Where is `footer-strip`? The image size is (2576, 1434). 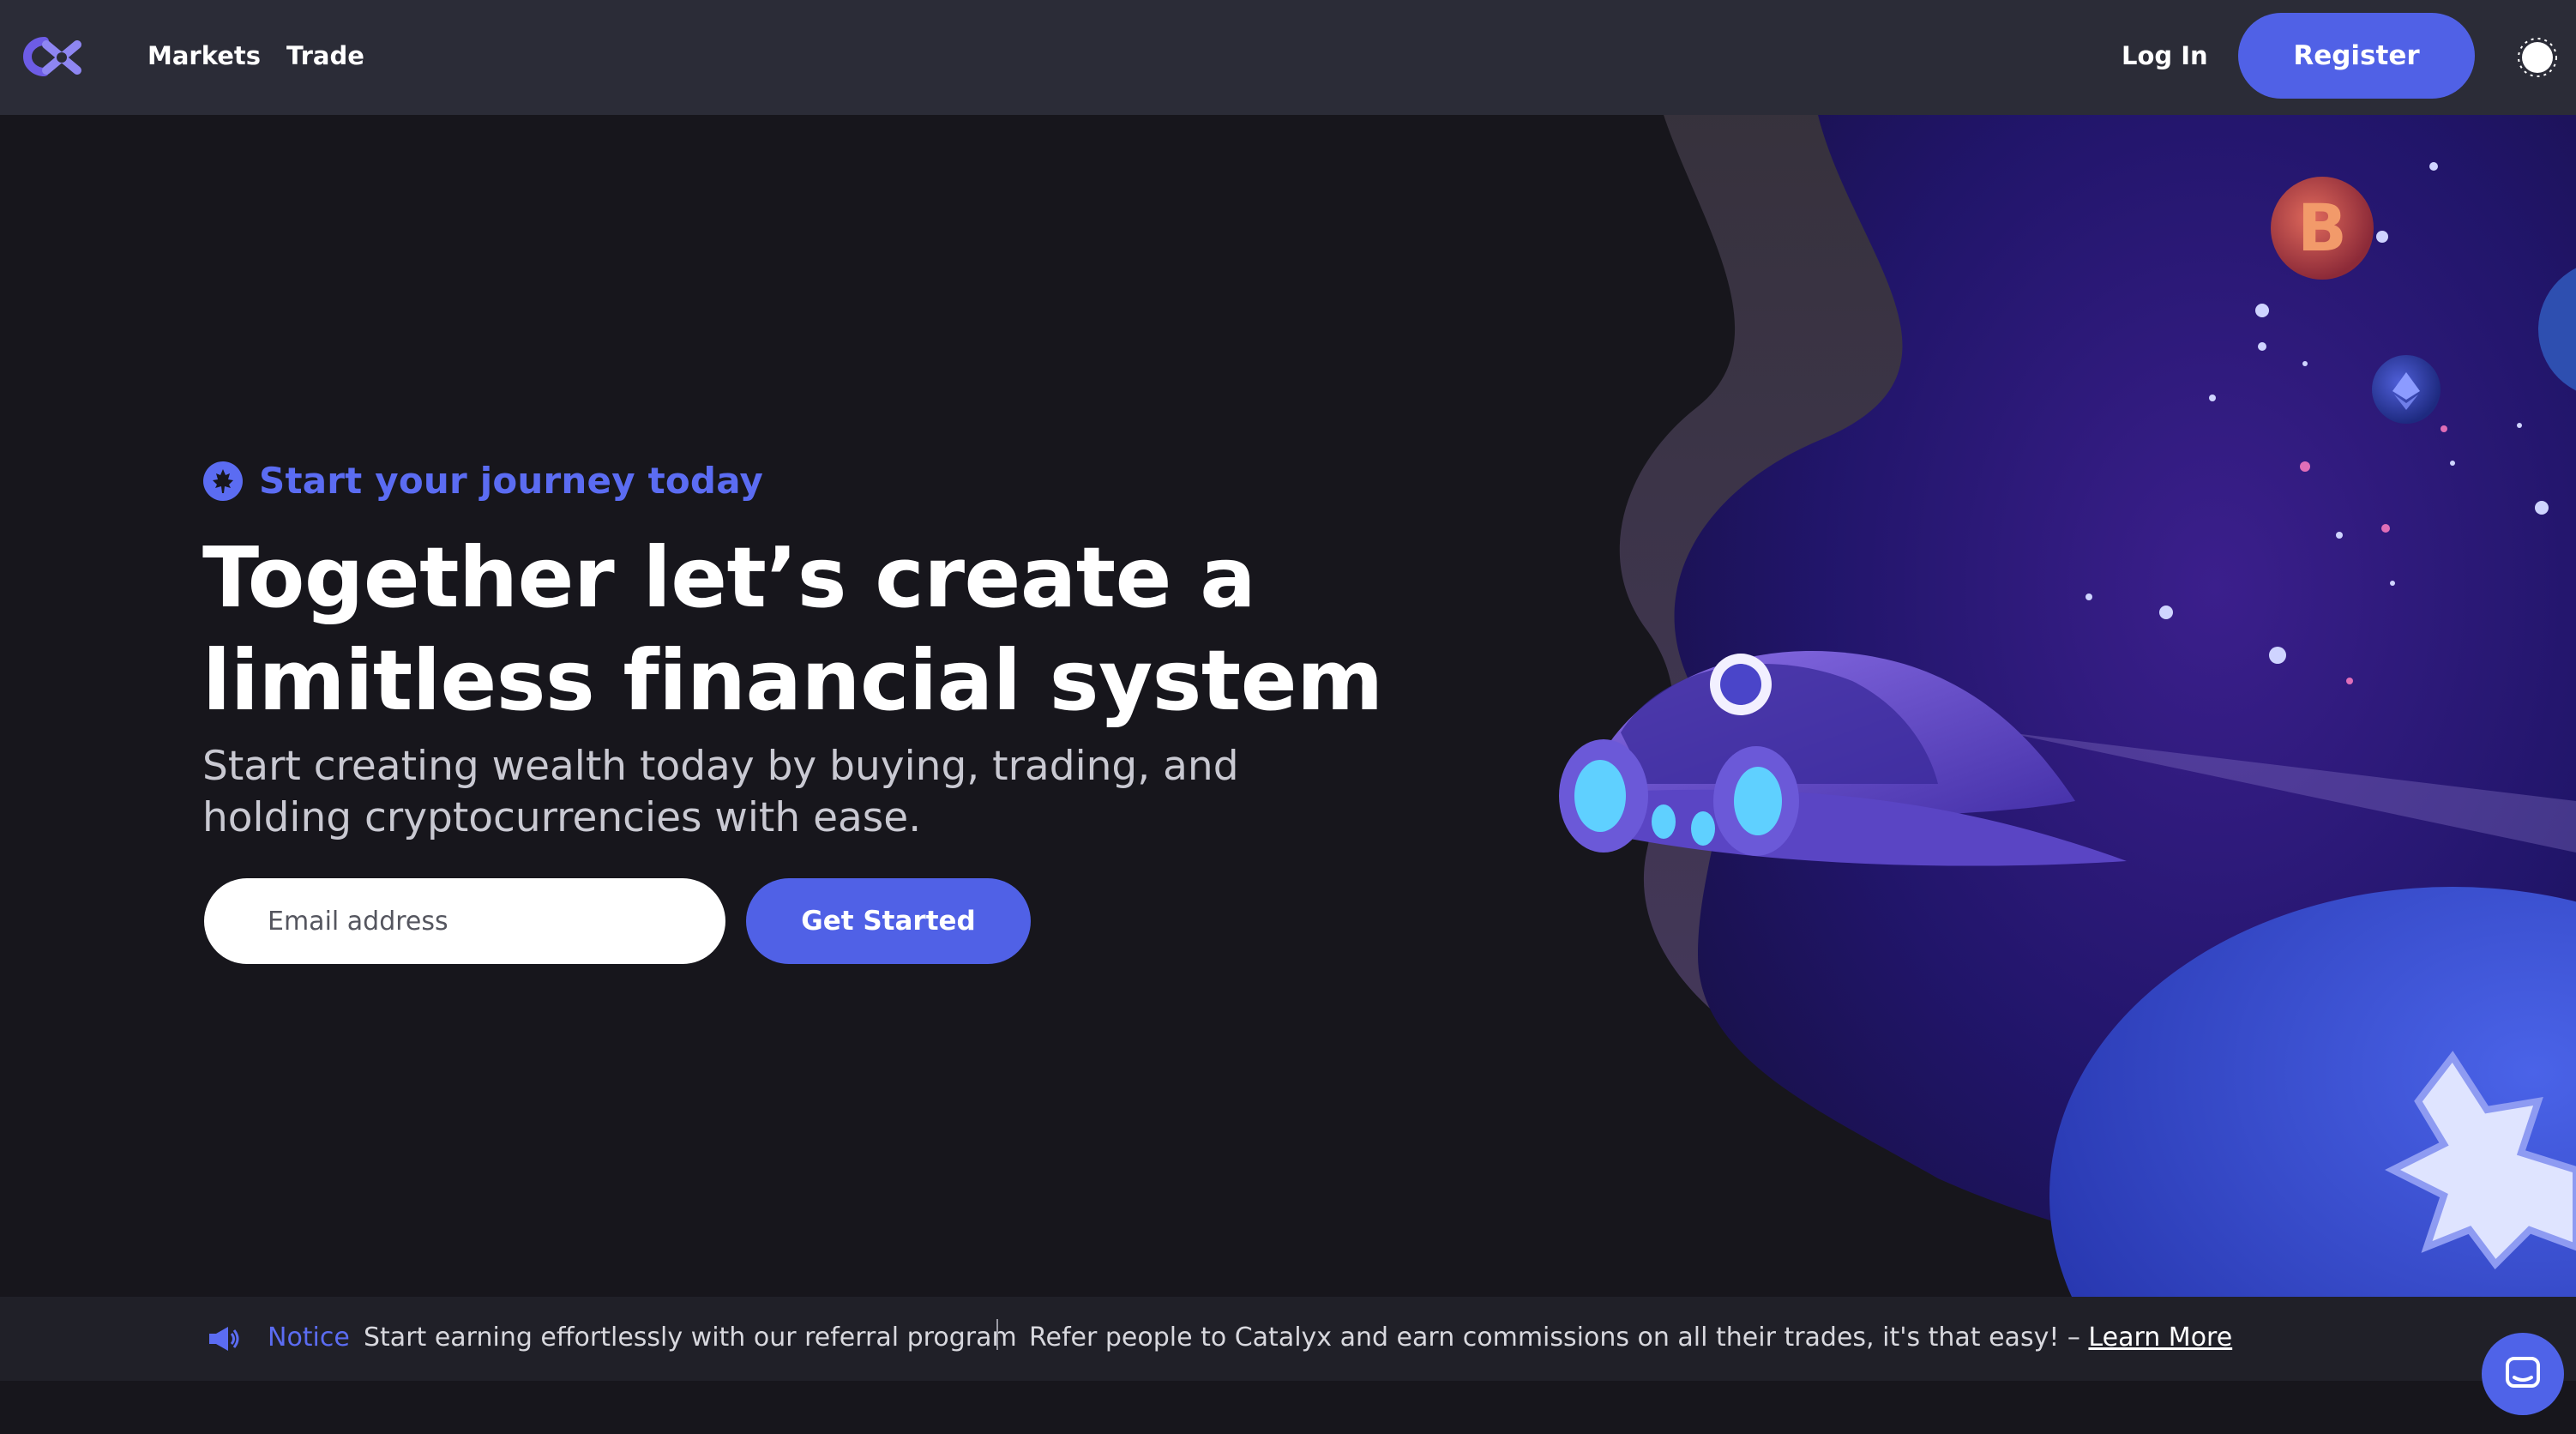 footer-strip is located at coordinates (1288, 1407).